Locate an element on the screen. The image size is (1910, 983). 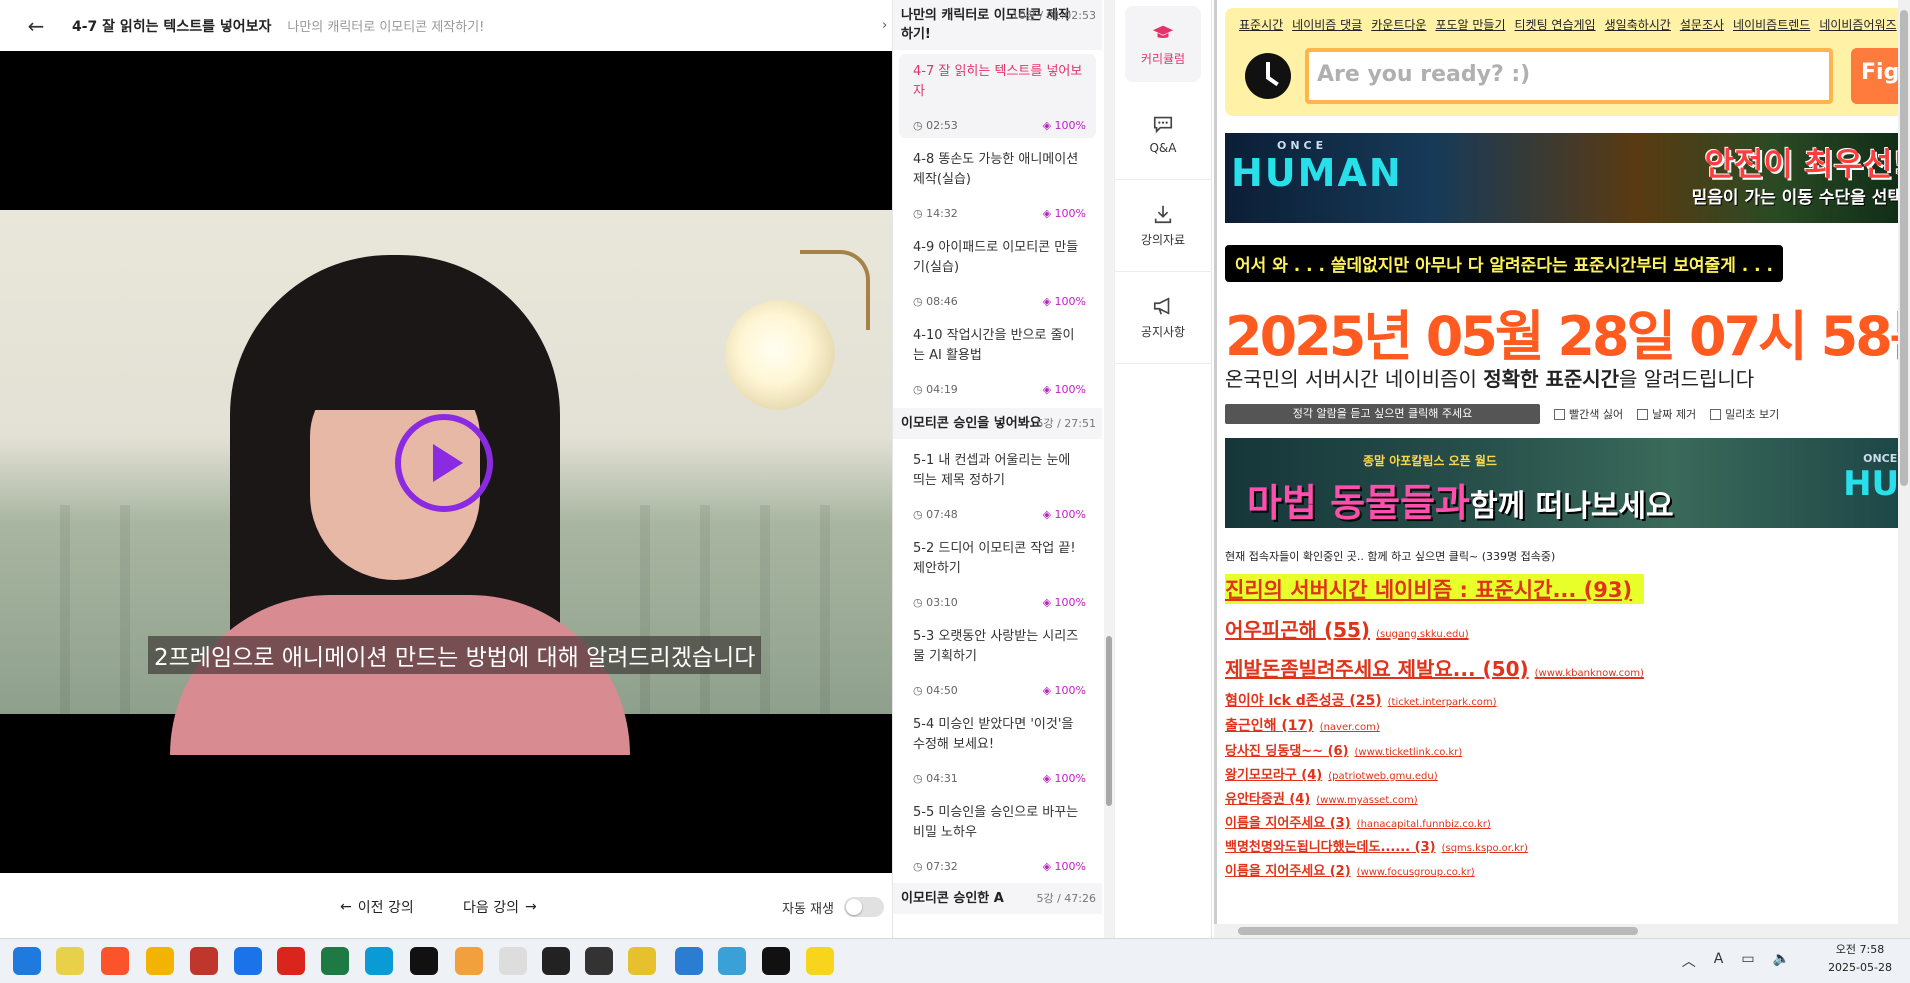
arrow-right-icon: → is located at coordinates (530, 907).